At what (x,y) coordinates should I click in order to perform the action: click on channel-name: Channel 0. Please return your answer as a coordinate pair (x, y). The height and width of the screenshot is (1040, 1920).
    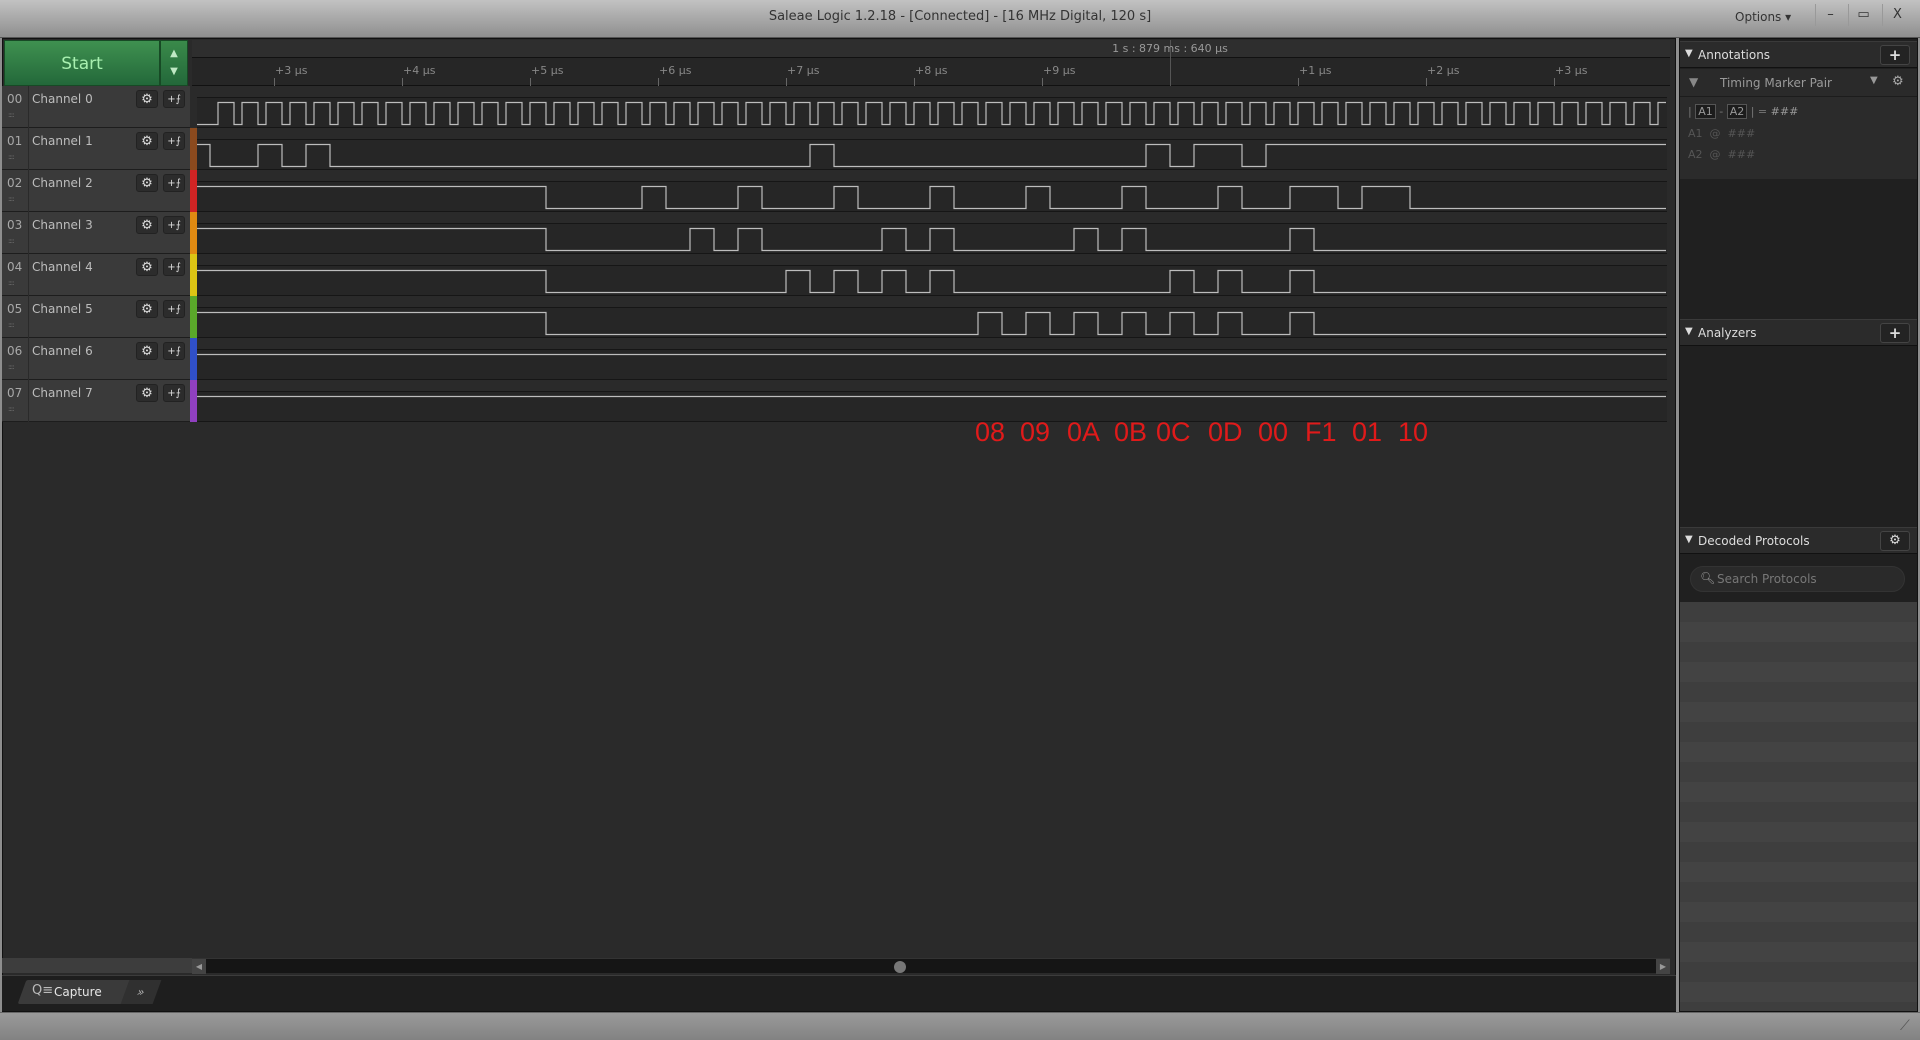
    Looking at the image, I should click on (62, 99).